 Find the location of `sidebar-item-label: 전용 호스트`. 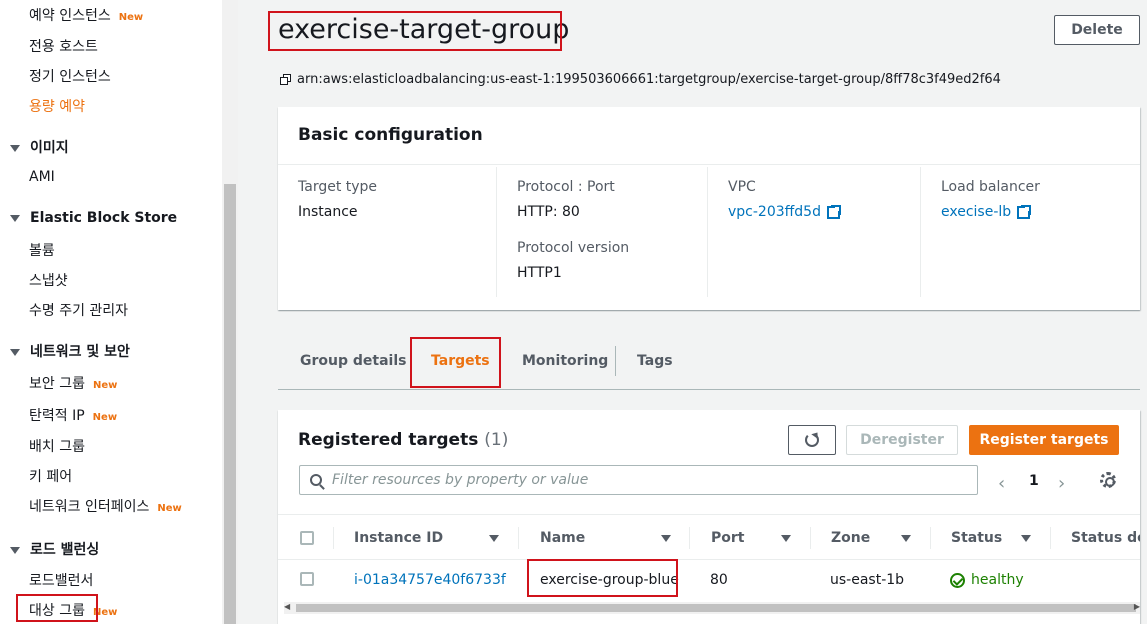

sidebar-item-label: 전용 호스트 is located at coordinates (63, 47).